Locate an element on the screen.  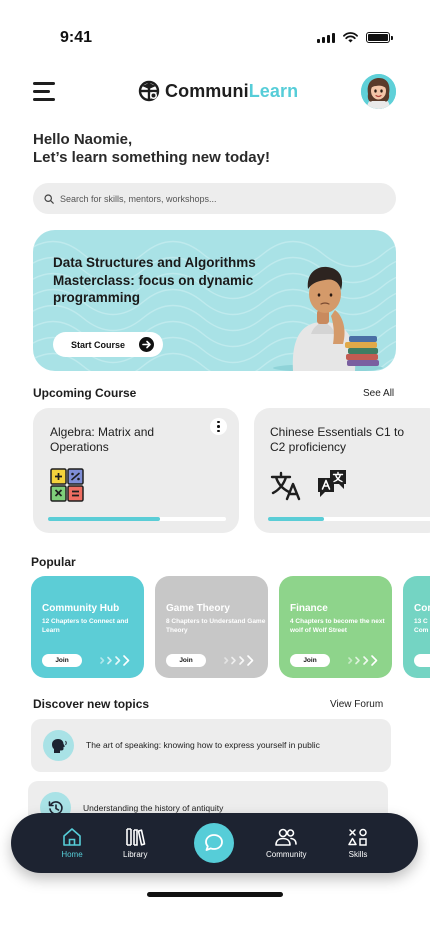
student-illustration is located at coordinates (328, 318).